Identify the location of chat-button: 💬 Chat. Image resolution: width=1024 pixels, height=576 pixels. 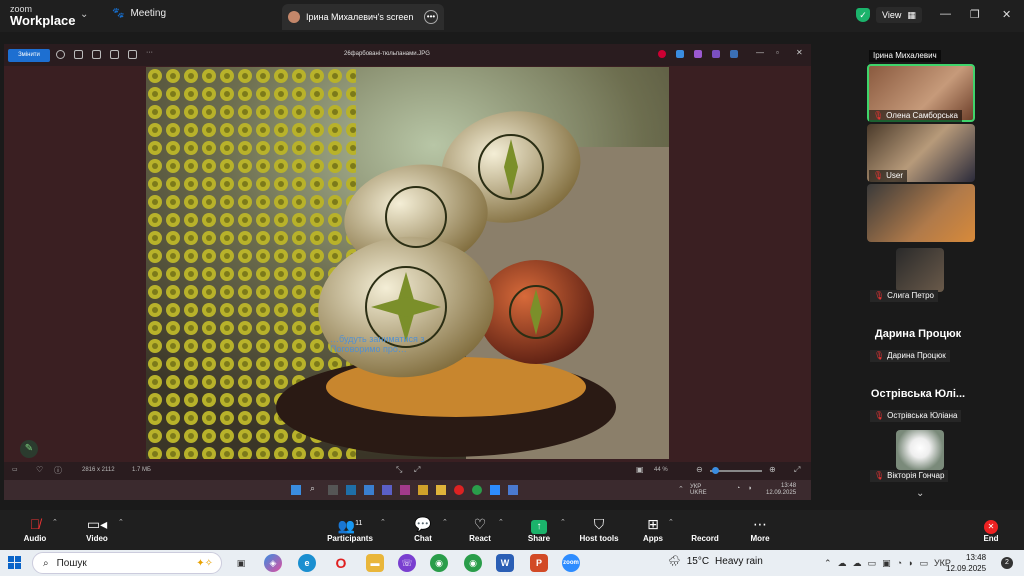
(423, 528).